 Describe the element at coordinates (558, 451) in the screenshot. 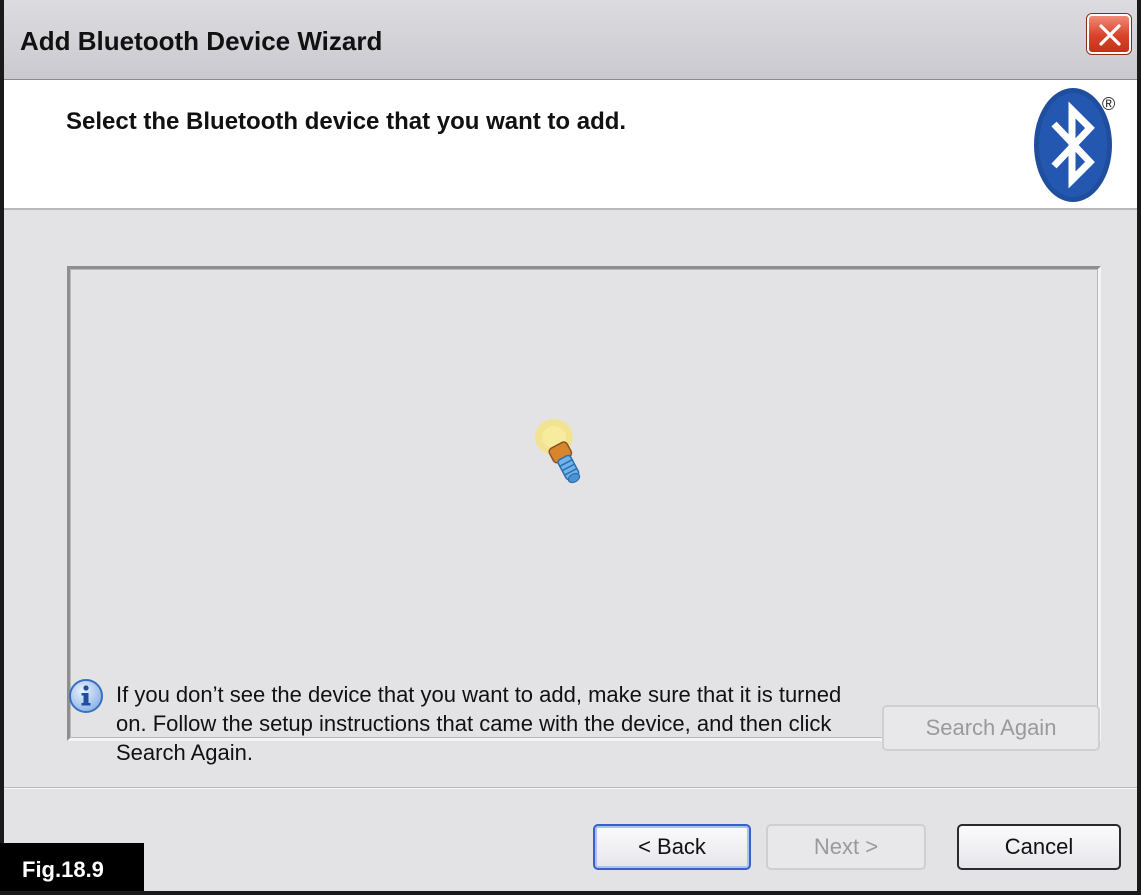

I see `searching-flashlight-icon` at that location.